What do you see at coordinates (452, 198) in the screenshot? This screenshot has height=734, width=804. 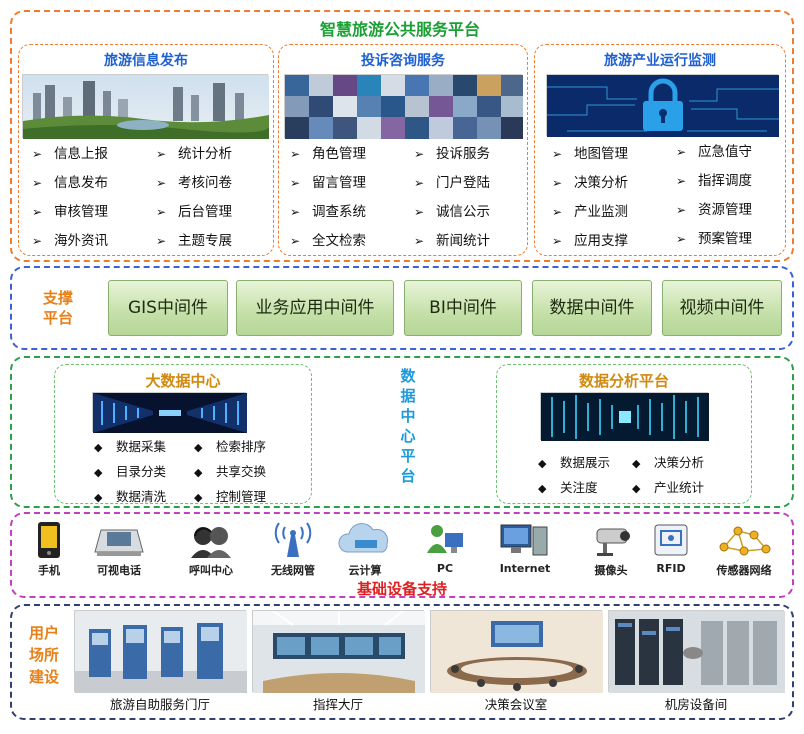 I see `panel-2-list-b: ➢ 投诉服务 ➢ 门户登陆 ➢ 诚信公示 ➢ 新闻统计` at bounding box center [452, 198].